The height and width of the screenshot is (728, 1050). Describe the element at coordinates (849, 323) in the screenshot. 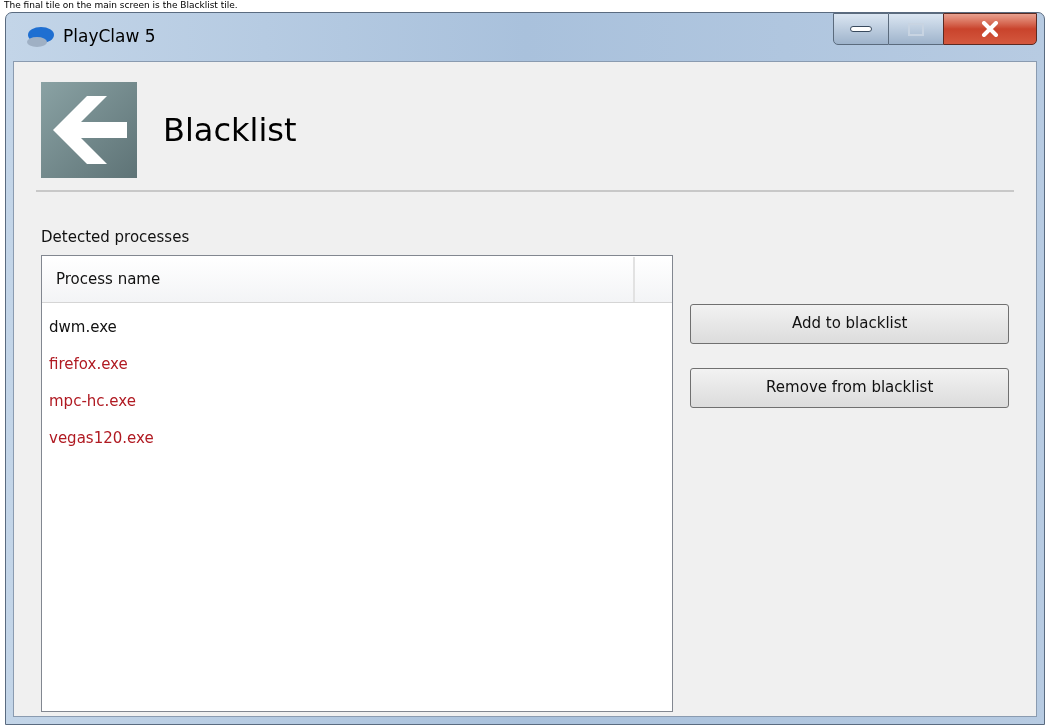

I see `action-button: Add to blacklist` at that location.